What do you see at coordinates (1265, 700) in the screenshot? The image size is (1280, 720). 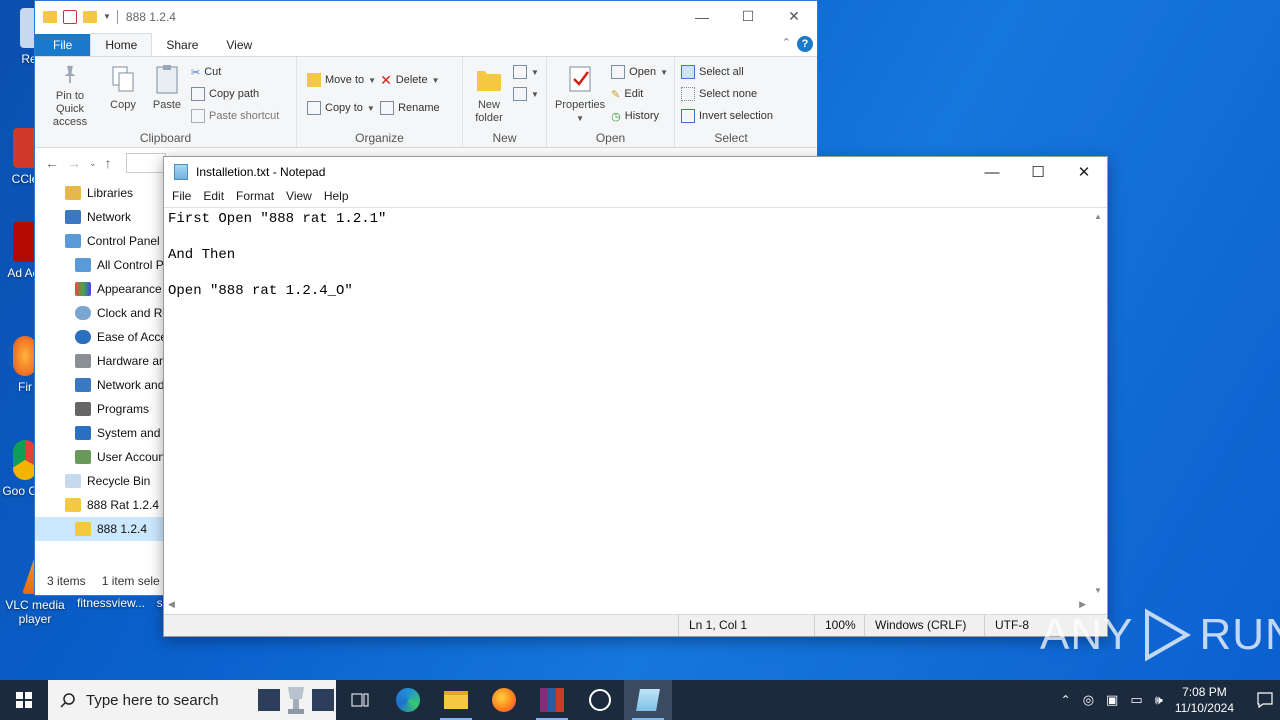 I see `notification-icon` at bounding box center [1265, 700].